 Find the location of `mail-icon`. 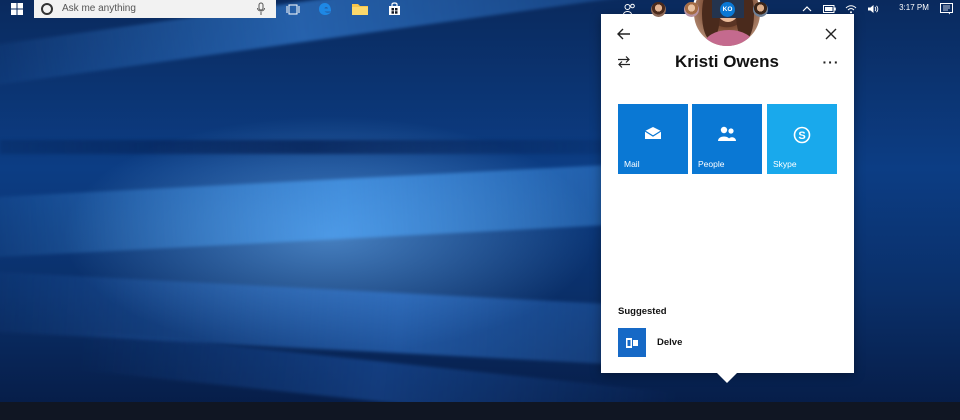

mail-icon is located at coordinates (653, 133).